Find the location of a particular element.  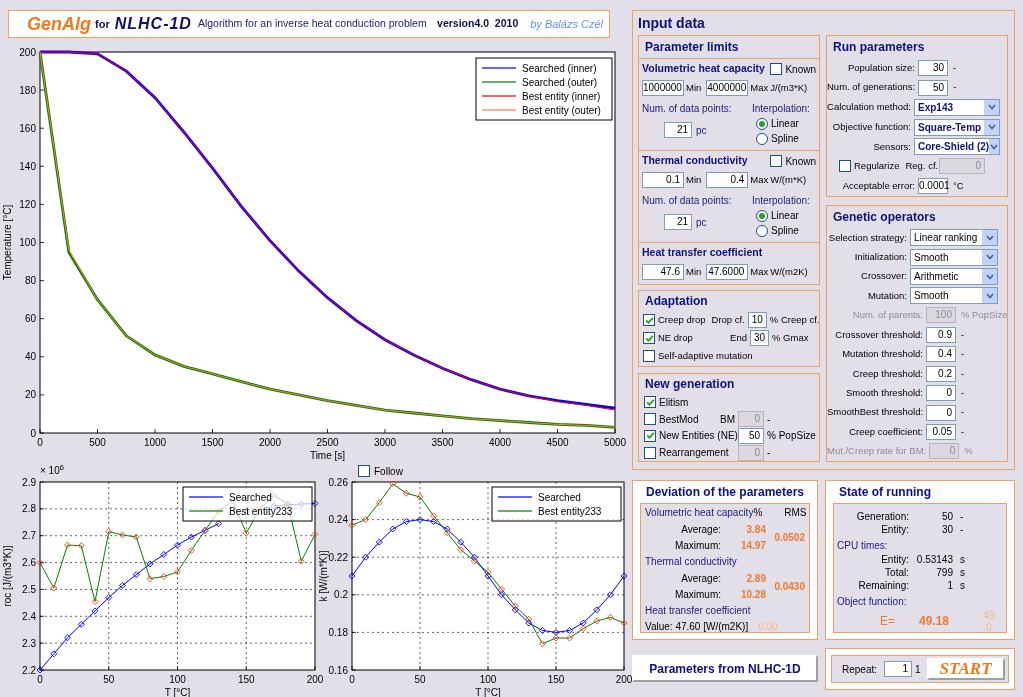

tick-label: 120 is located at coordinates (27, 204).